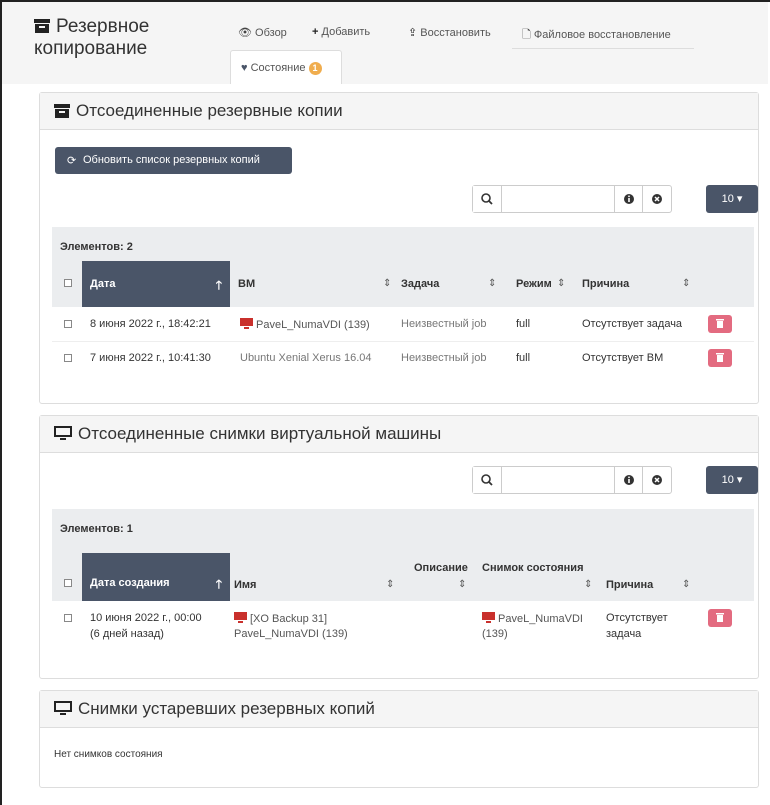  I want to click on tab-overview: 👁︎ Обзор, so click(262, 32).